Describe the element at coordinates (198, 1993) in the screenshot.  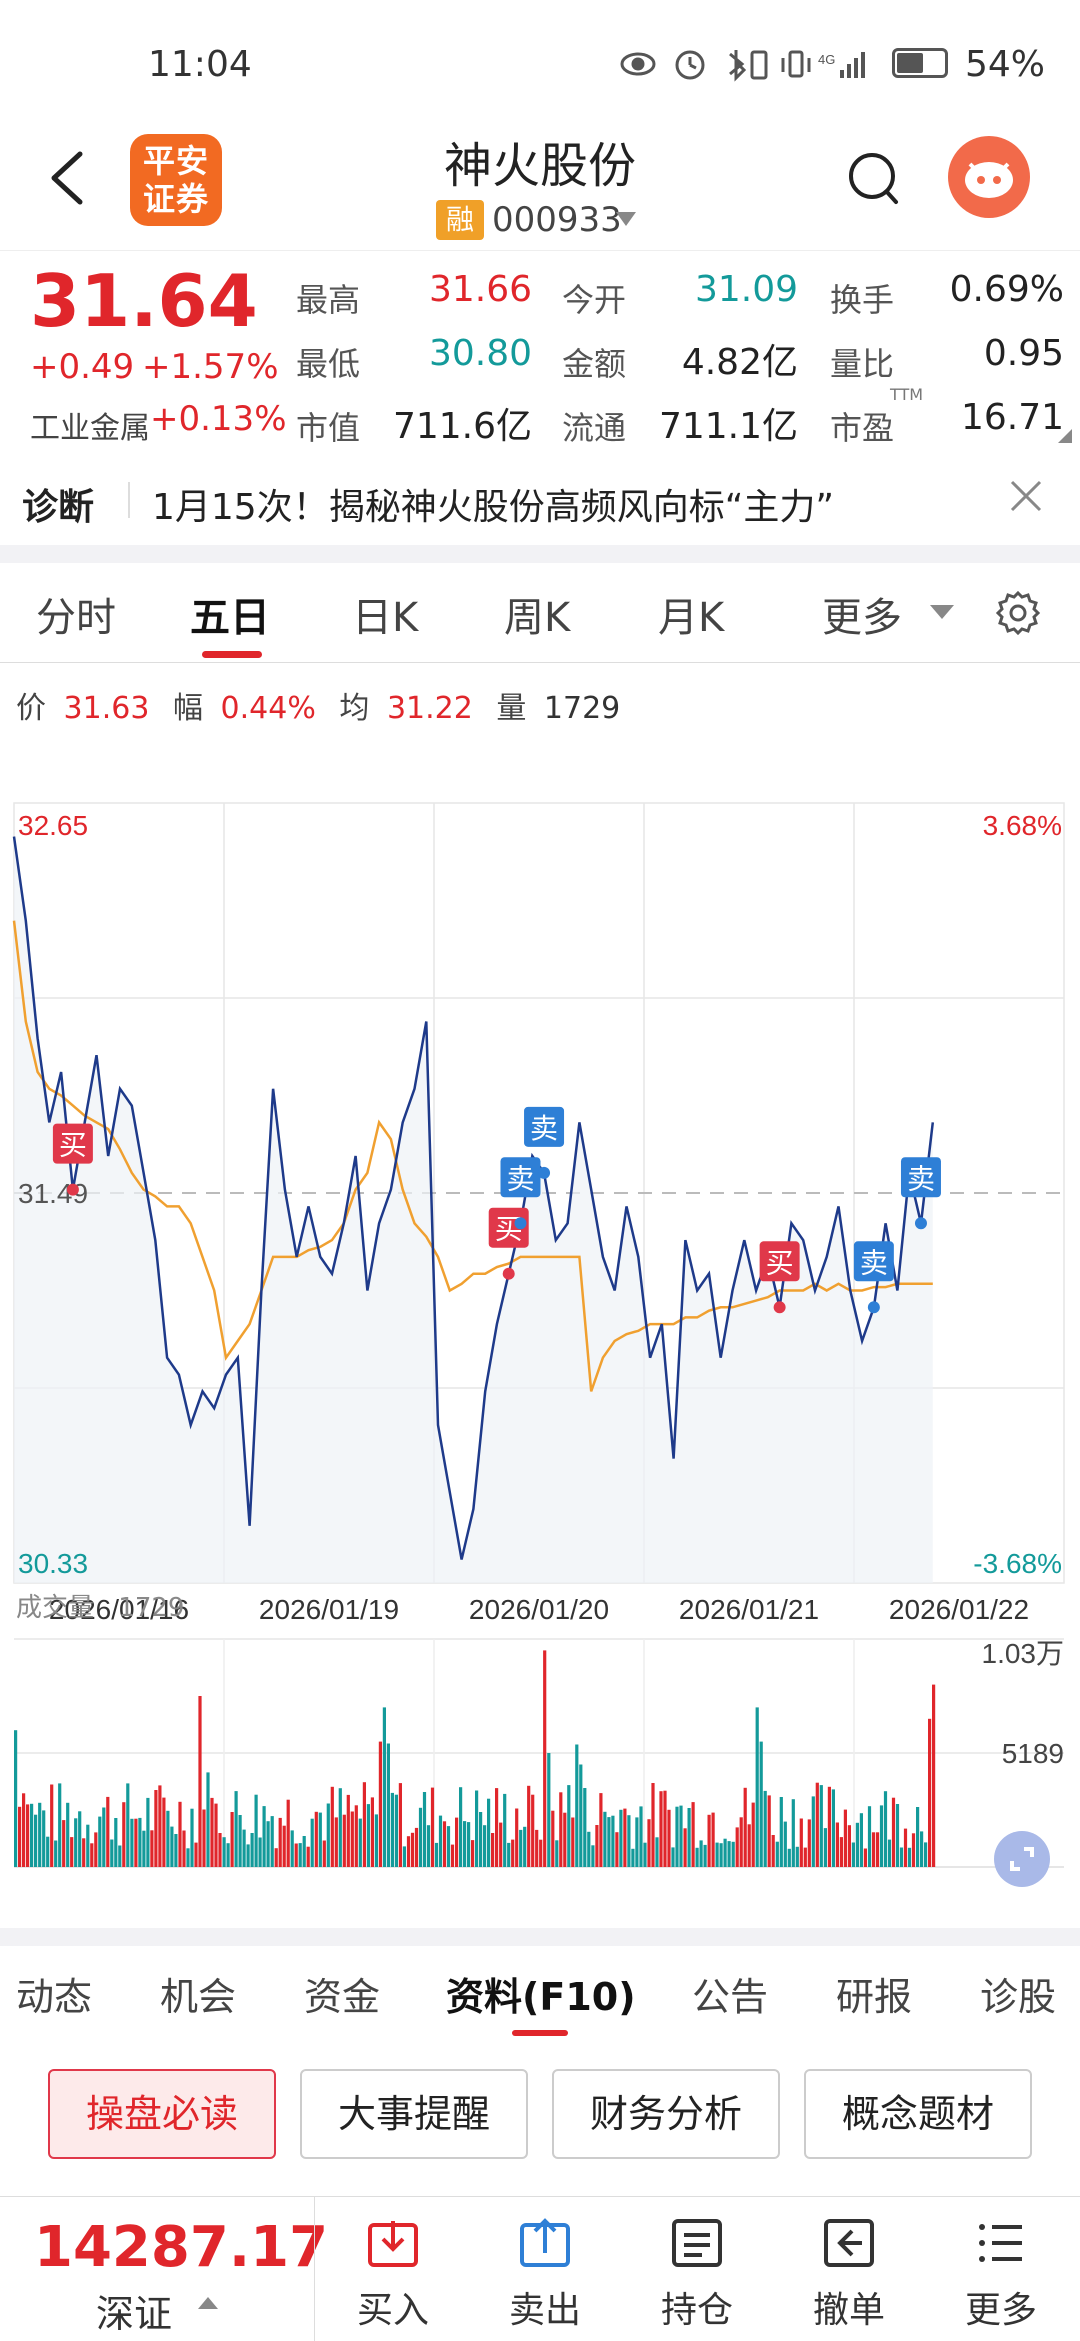
I see `tab-opportunity: 机会` at that location.